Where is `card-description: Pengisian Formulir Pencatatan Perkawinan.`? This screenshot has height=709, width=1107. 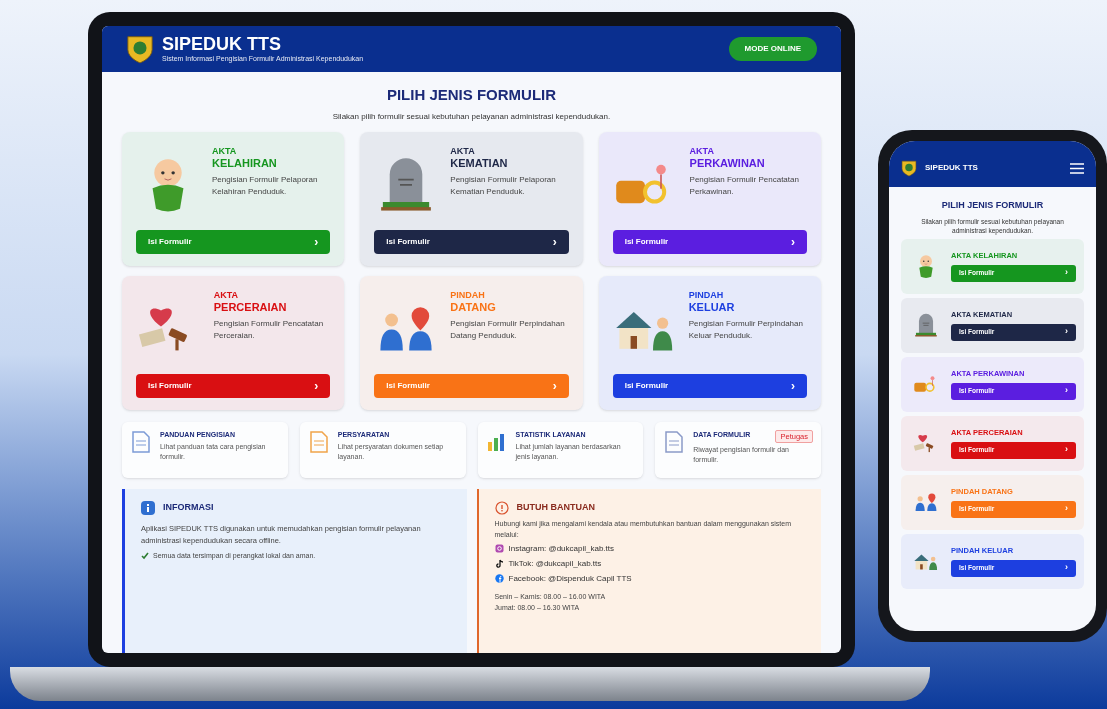 card-description: Pengisian Formulir Pencatatan Perkawinan. is located at coordinates (744, 185).